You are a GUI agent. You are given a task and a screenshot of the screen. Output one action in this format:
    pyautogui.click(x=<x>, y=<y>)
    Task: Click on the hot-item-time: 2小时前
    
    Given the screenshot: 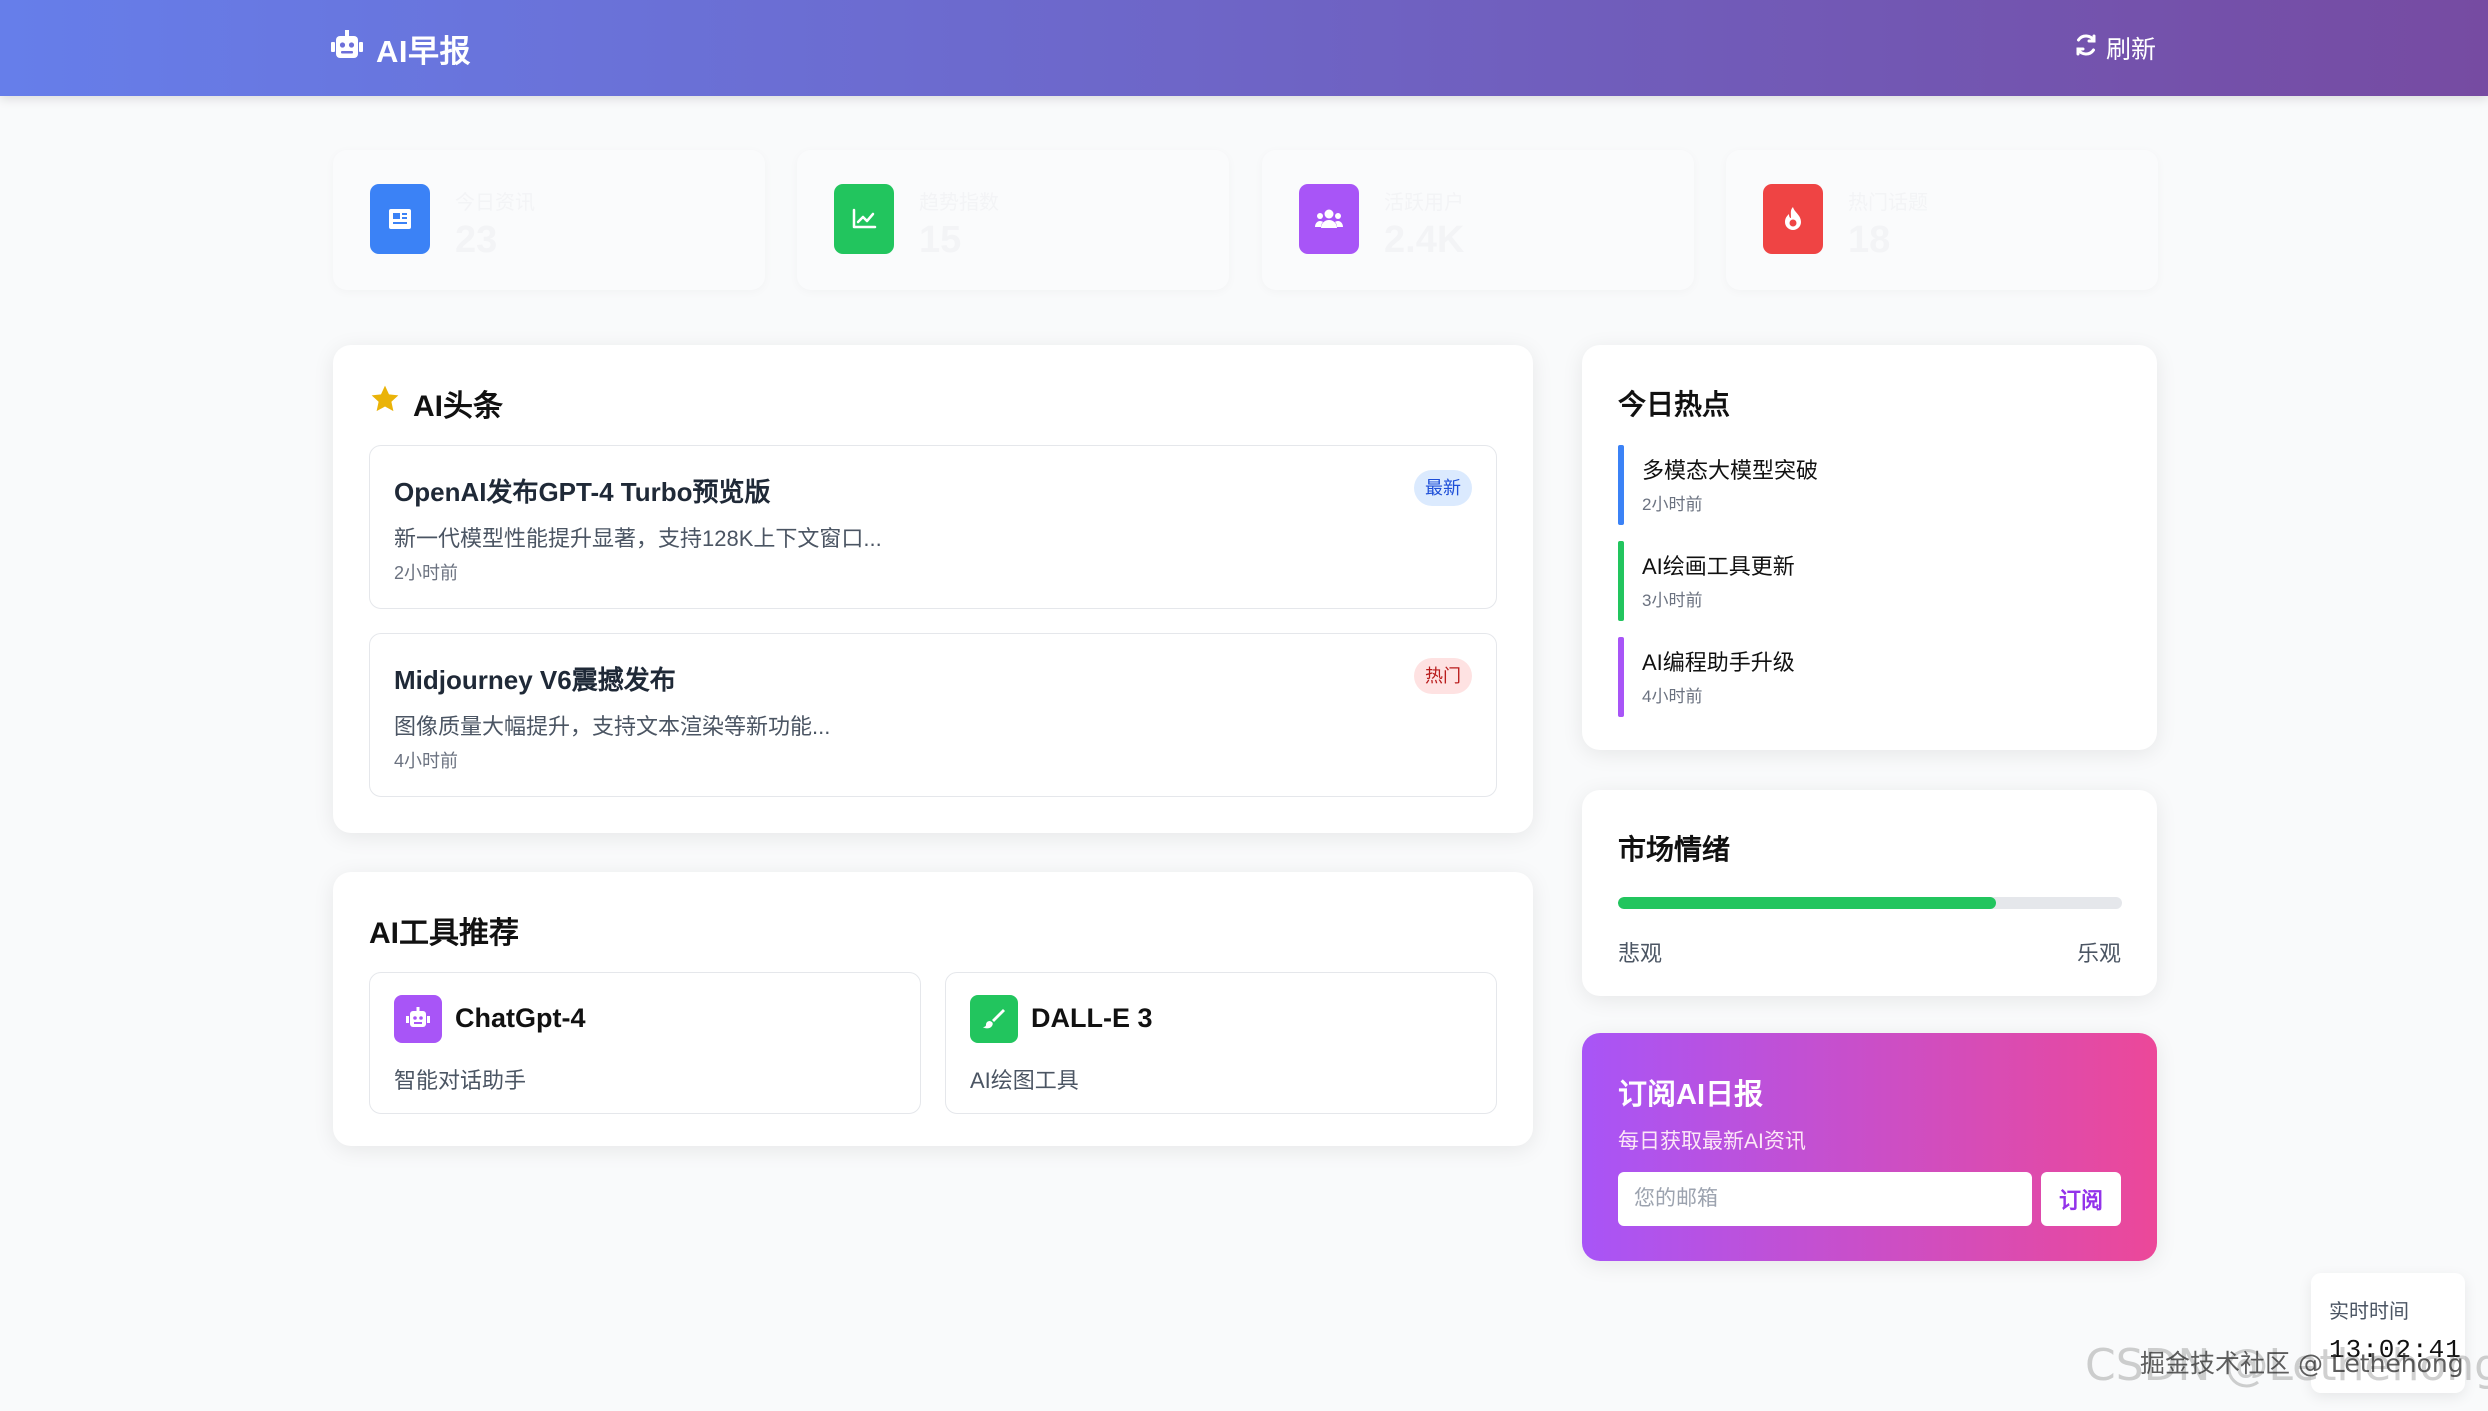 What is the action you would take?
    pyautogui.click(x=1672, y=504)
    